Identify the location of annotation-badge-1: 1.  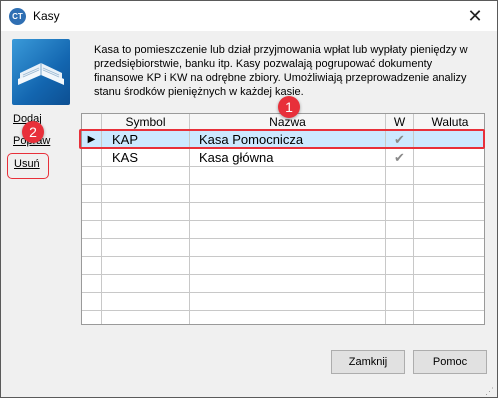
(289, 107).